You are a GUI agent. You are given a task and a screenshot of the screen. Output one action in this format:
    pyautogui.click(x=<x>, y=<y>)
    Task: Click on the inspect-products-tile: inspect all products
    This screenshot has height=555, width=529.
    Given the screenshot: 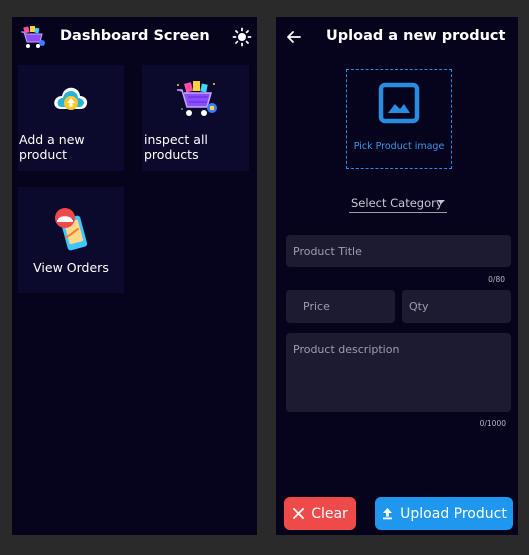 What is the action you would take?
    pyautogui.click(x=195, y=118)
    